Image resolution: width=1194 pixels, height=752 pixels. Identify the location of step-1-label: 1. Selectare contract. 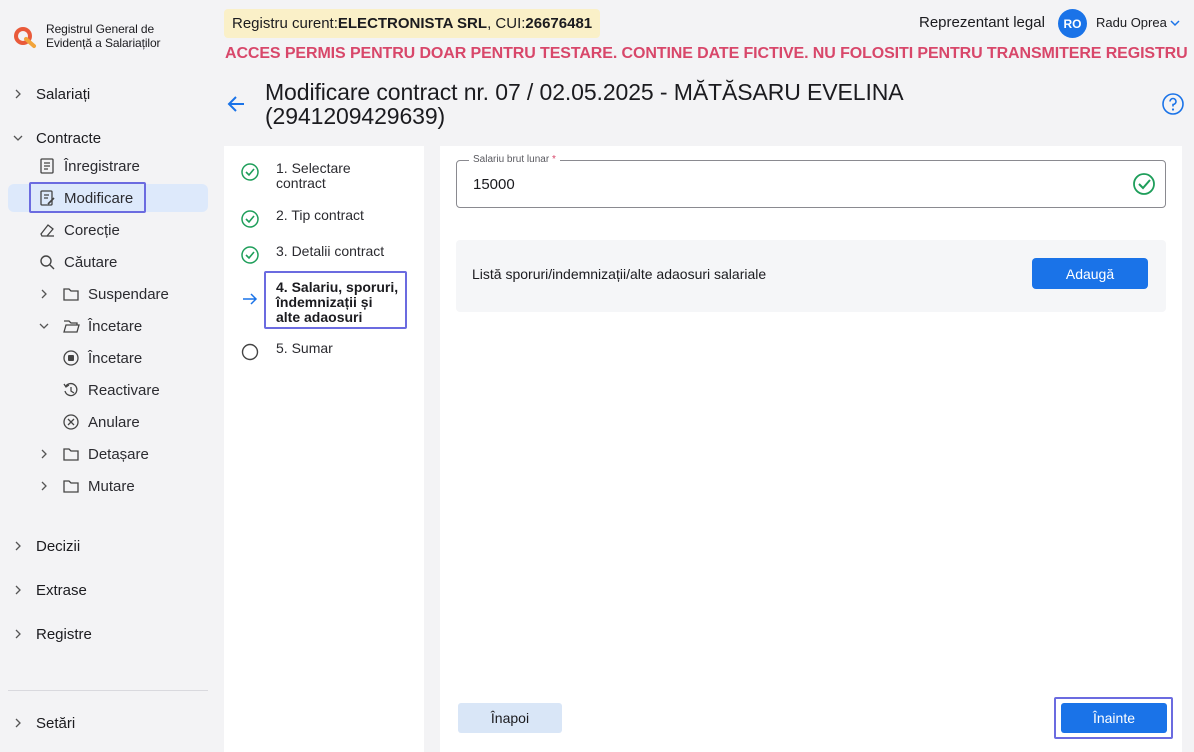
(313, 175).